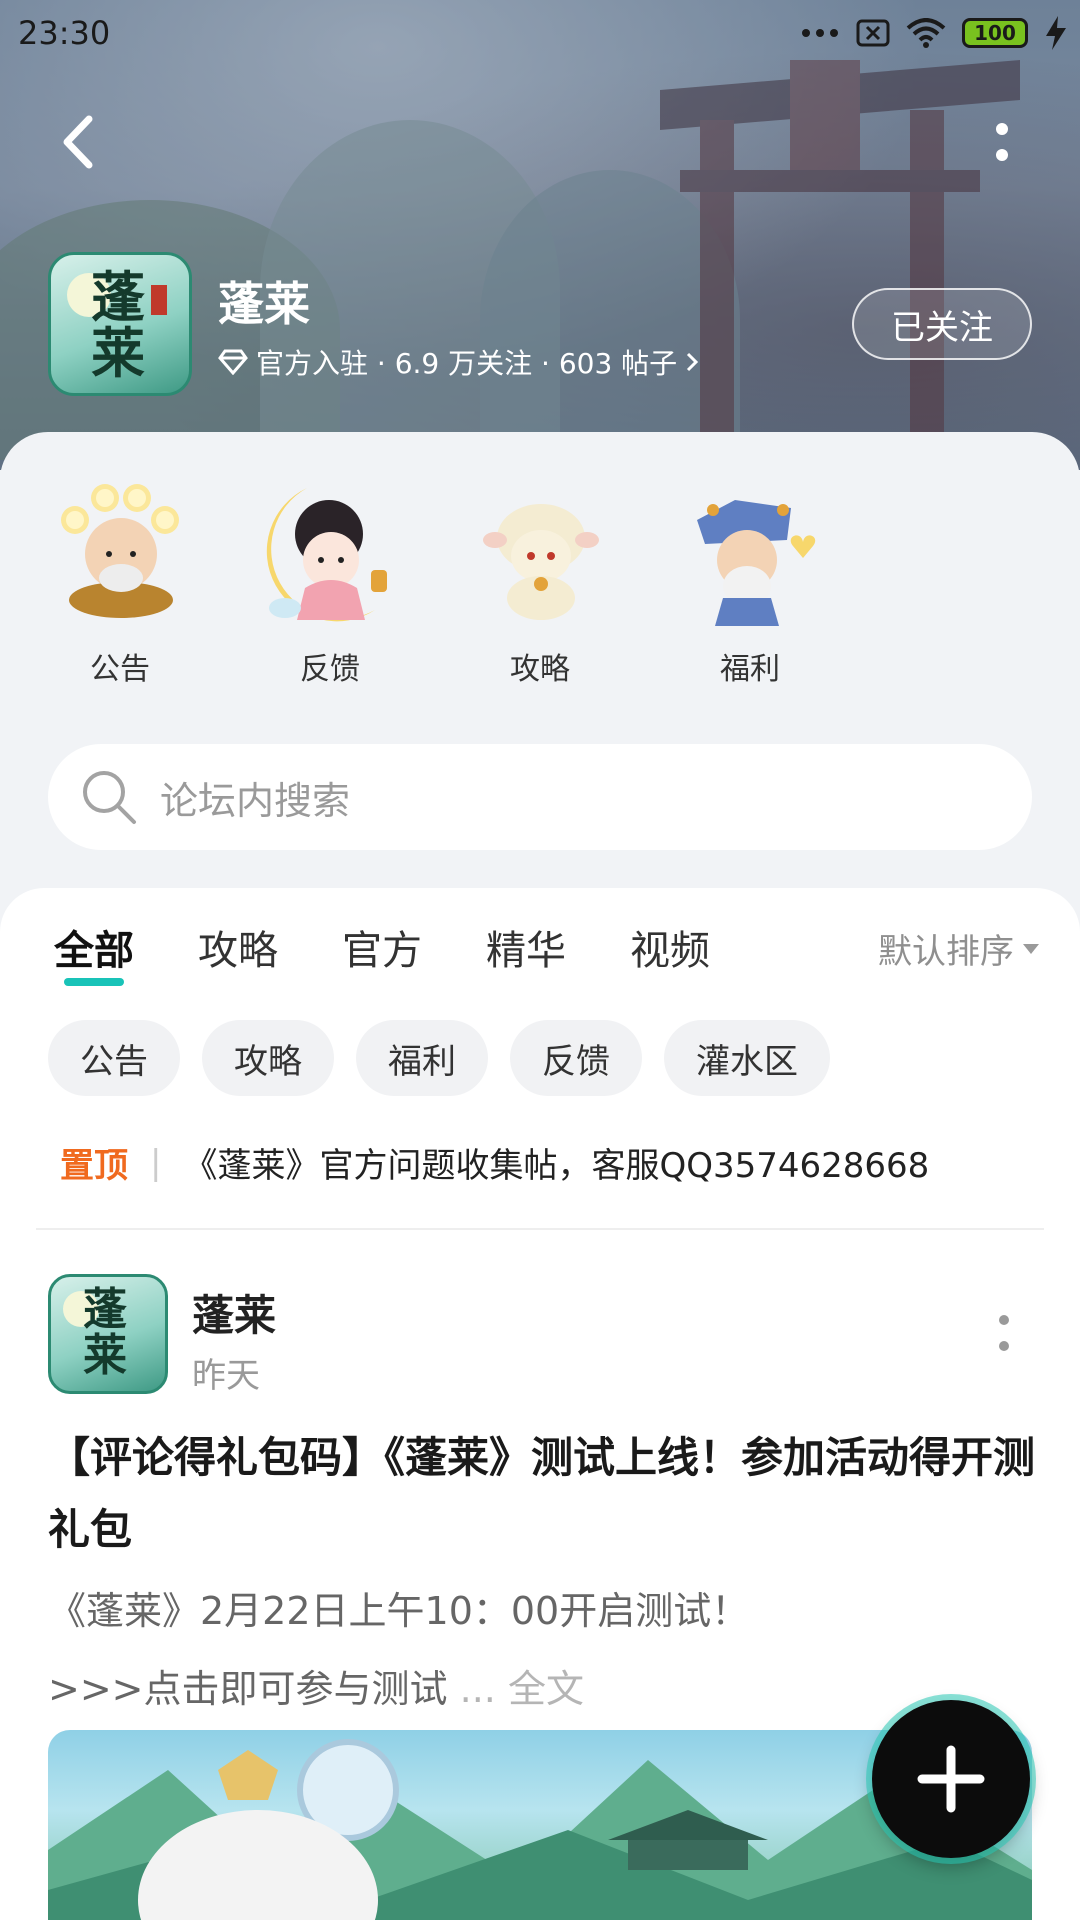 The image size is (1080, 1920). What do you see at coordinates (467, 363) in the screenshot?
I see `forum-meta-text: 官方入驻 · 6.9 万关注 · 603 帖子` at bounding box center [467, 363].